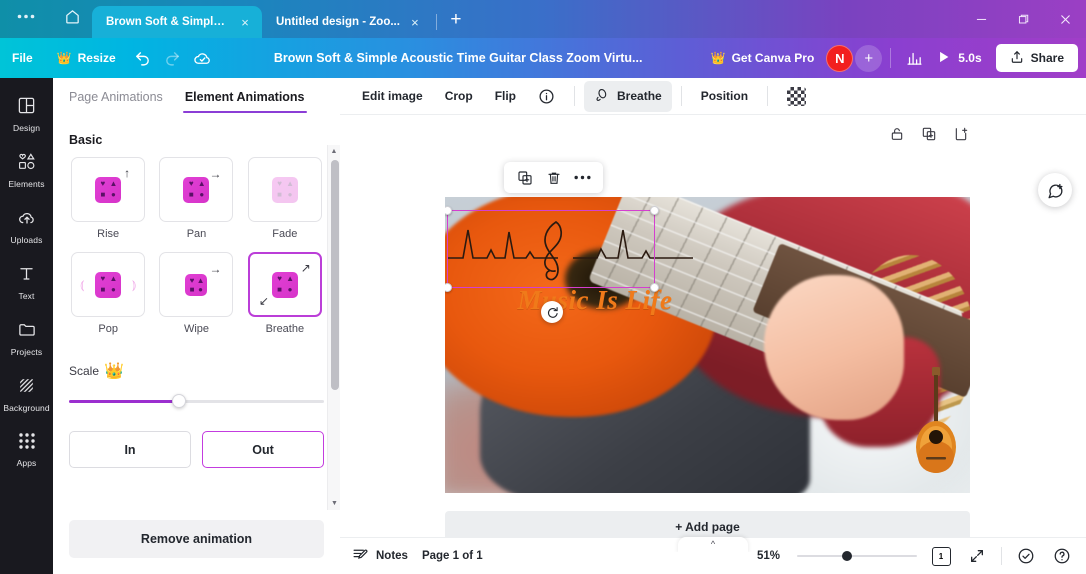 The height and width of the screenshot is (574, 1086). Describe the element at coordinates (380, 556) in the screenshot. I see `notes-button: Notes` at that location.